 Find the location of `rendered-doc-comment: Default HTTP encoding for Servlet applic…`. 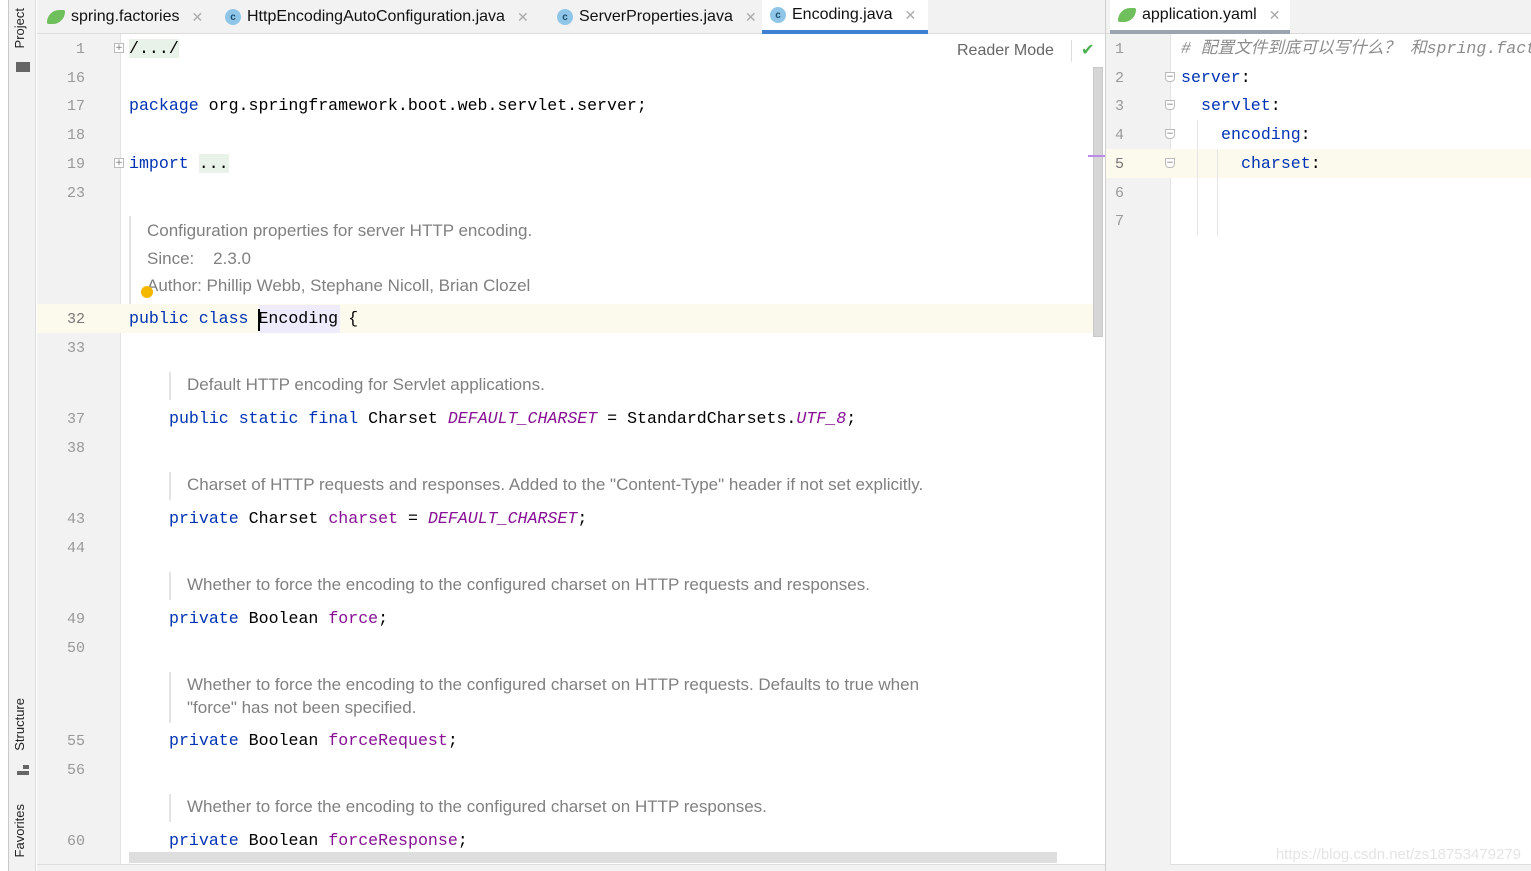

rendered-doc-comment: Default HTTP encoding for Servlet applic… is located at coordinates (357, 386).